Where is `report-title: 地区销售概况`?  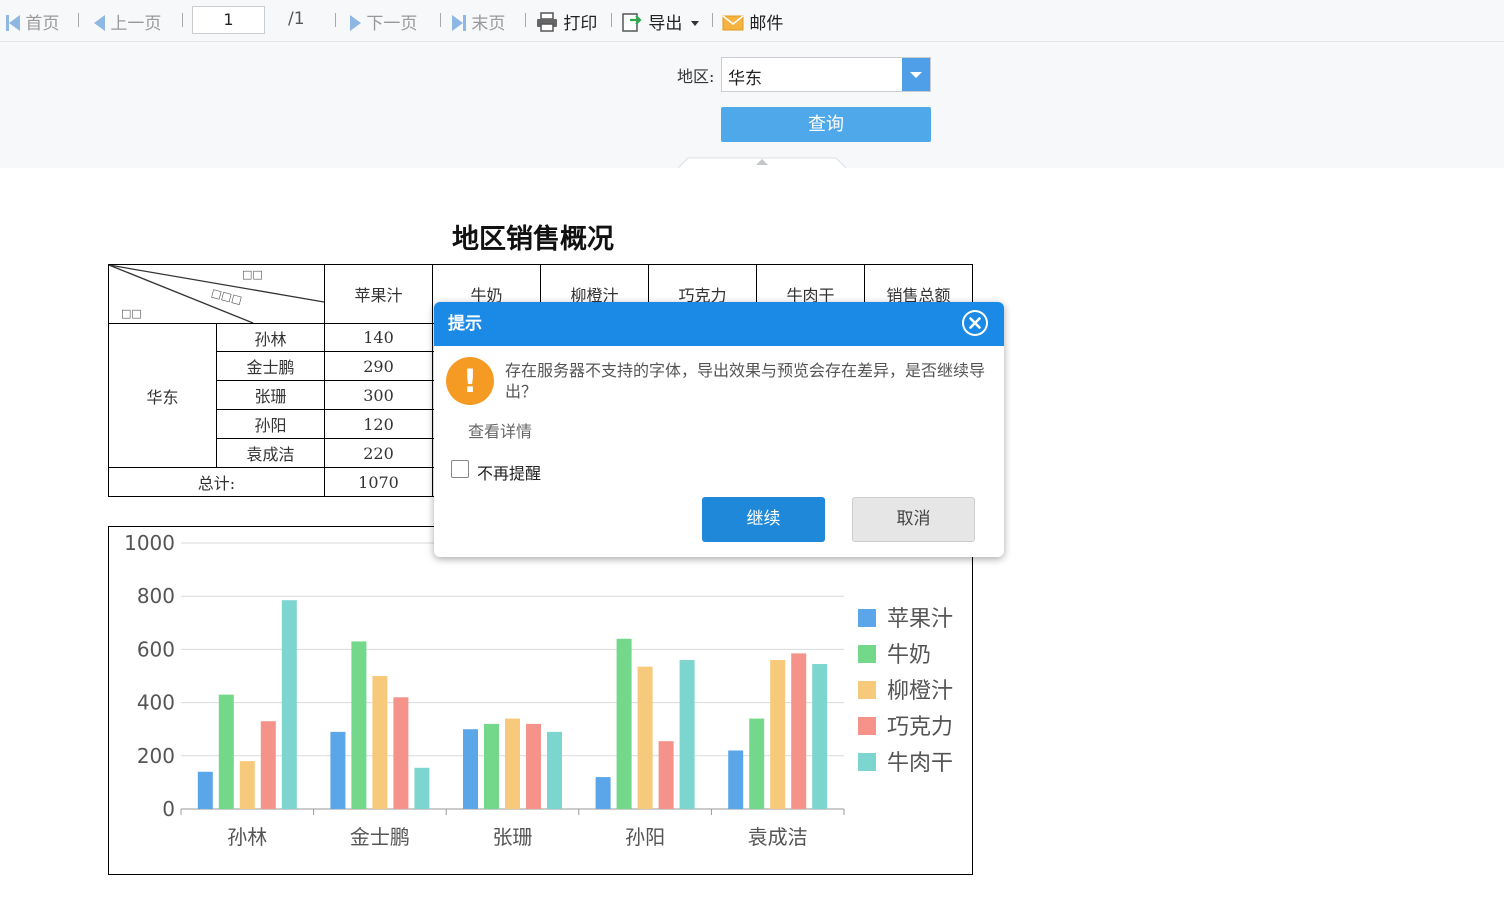
report-title: 地区销售概况 is located at coordinates (533, 239).